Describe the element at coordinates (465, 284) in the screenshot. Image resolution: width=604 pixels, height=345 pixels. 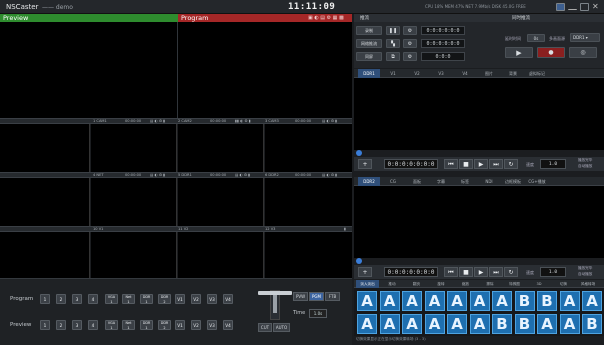
I see `transition-category-tab: 缩放` at that location.